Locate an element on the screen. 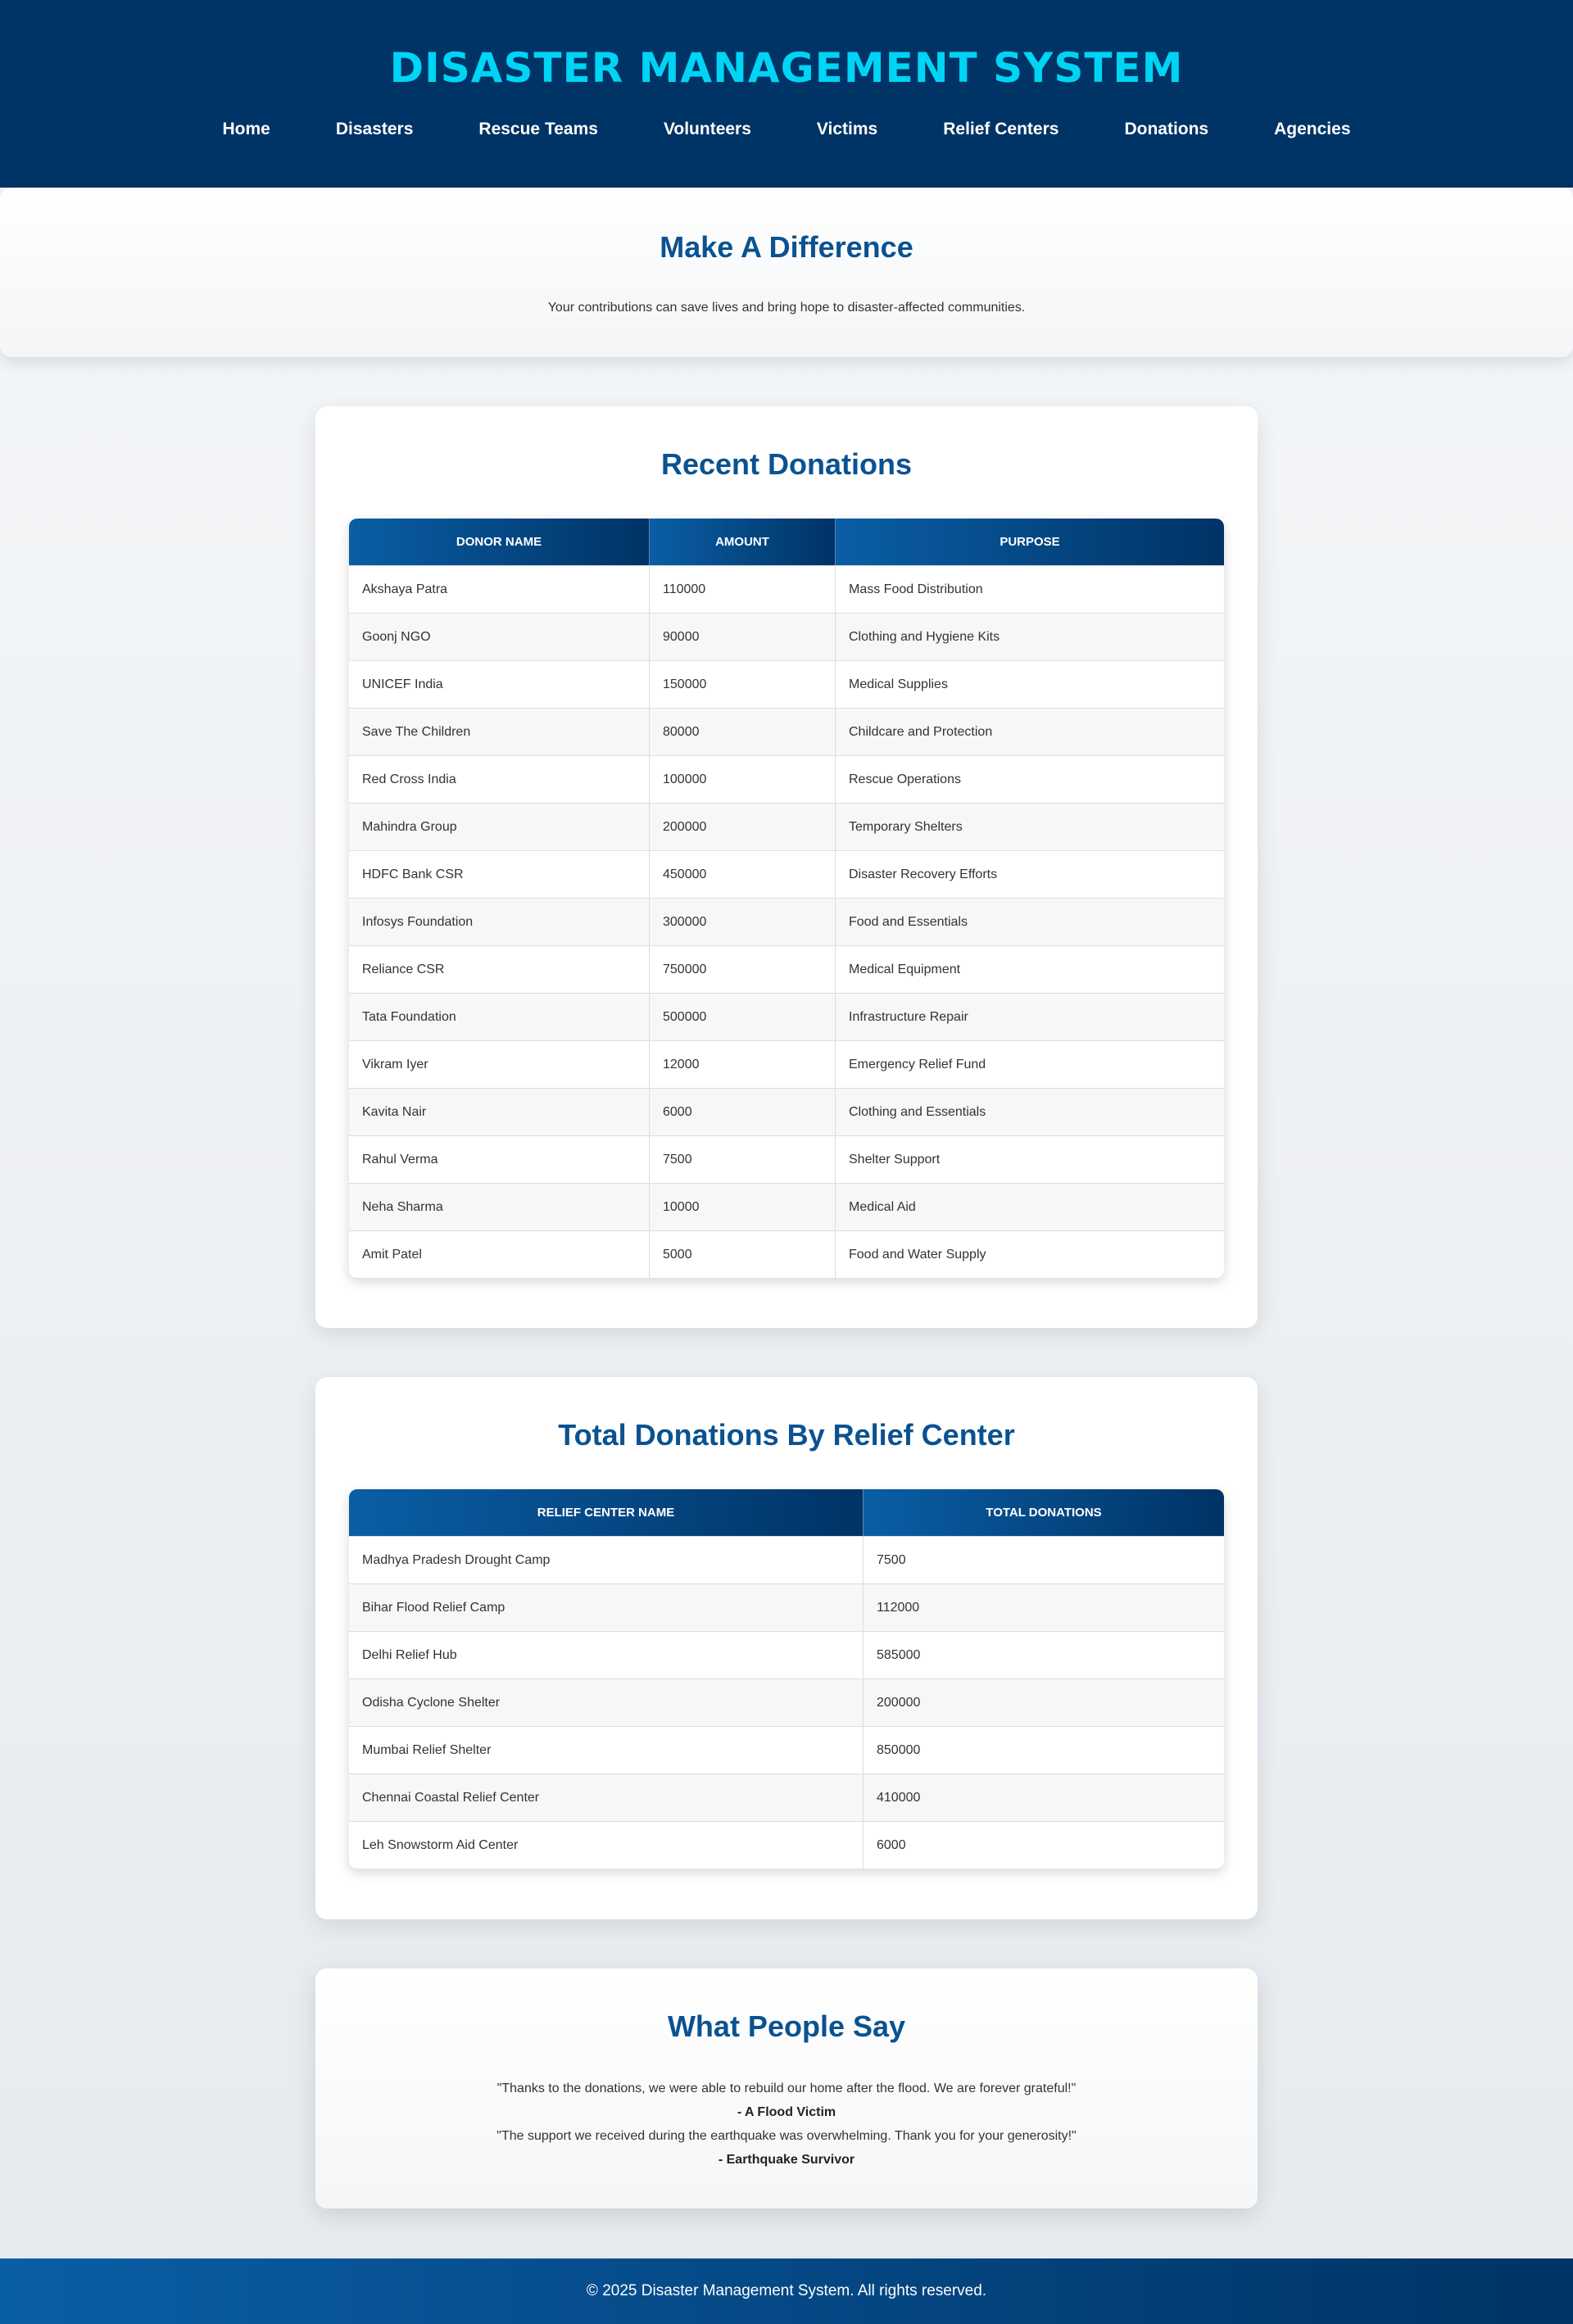  column-header-purpose: Purpose is located at coordinates (1030, 542).